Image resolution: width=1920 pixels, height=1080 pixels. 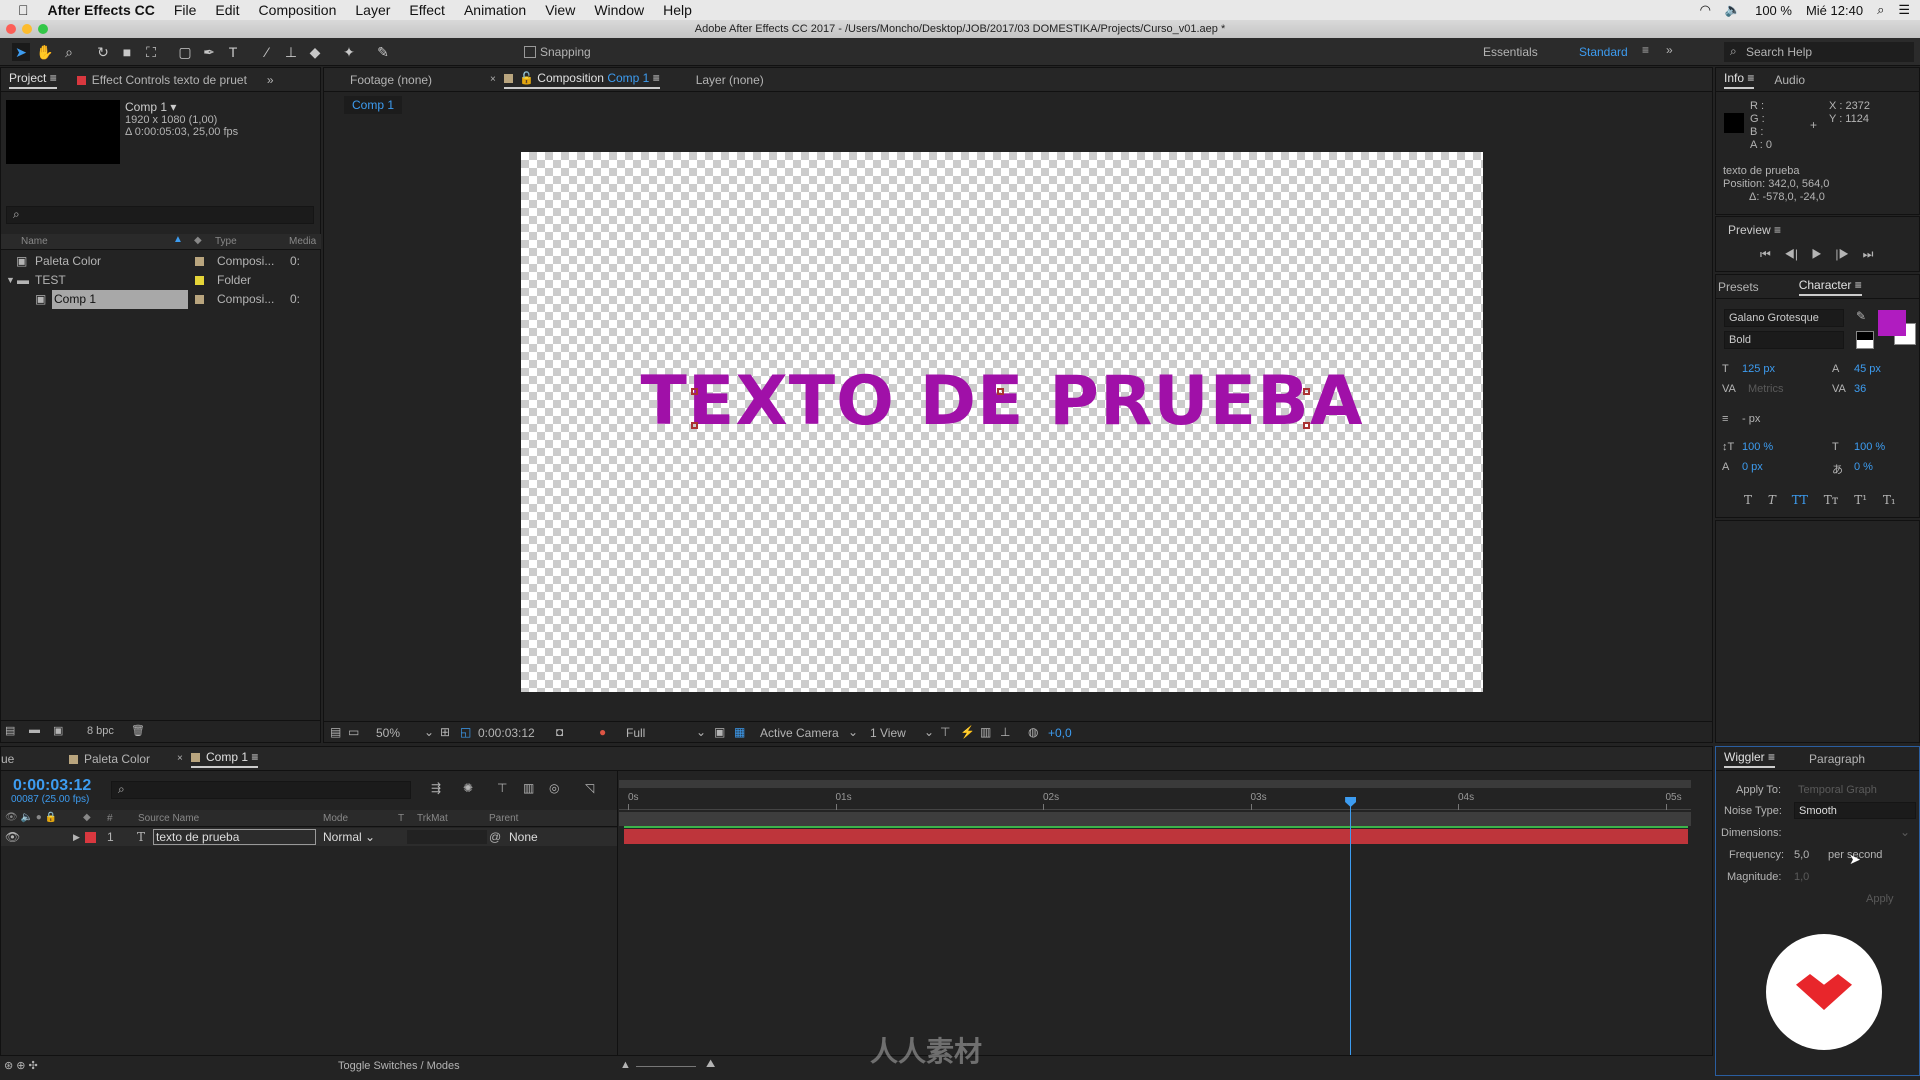 What do you see at coordinates (677, 10) in the screenshot?
I see `menu-help: Help` at bounding box center [677, 10].